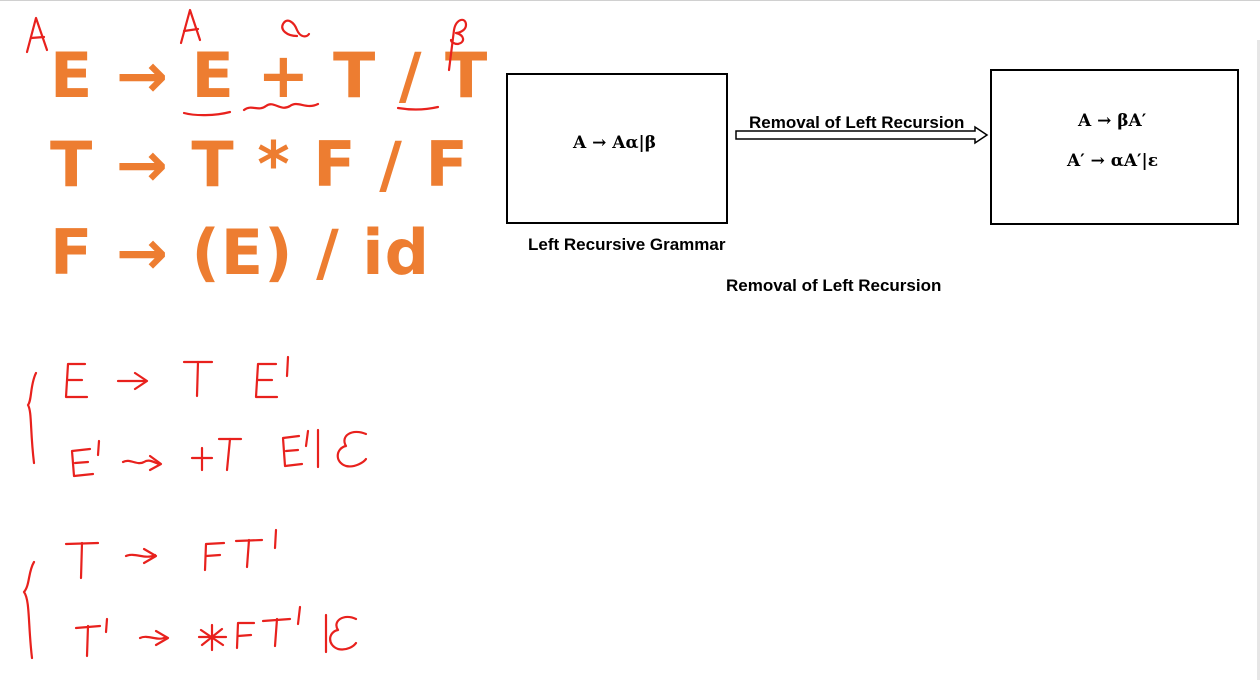 Image resolution: width=1260 pixels, height=690 pixels. Describe the element at coordinates (171, 554) in the screenshot. I see `handwritten-rule-t` at that location.